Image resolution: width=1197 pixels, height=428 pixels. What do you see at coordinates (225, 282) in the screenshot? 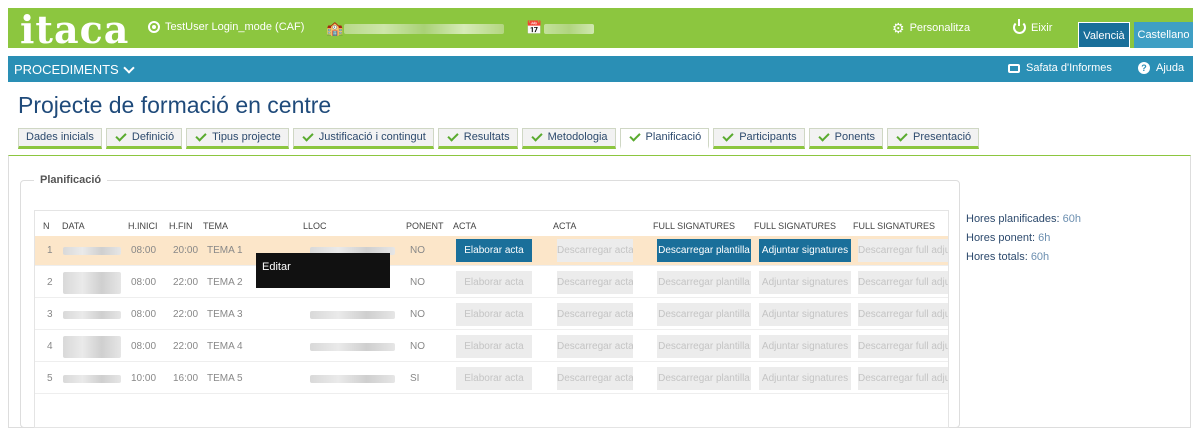
I see `cell-tema: TEMA 2` at bounding box center [225, 282].